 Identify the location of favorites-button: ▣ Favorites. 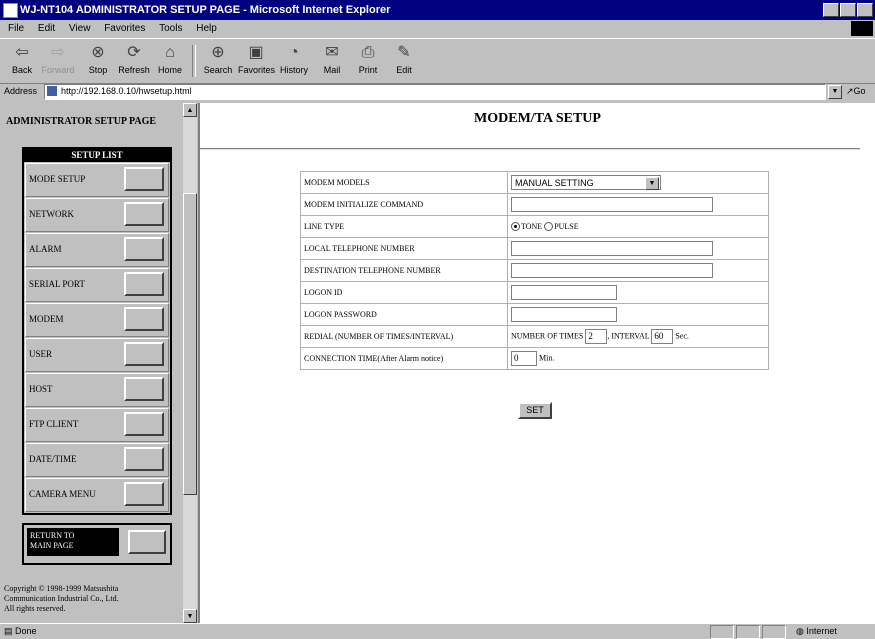
(256, 61).